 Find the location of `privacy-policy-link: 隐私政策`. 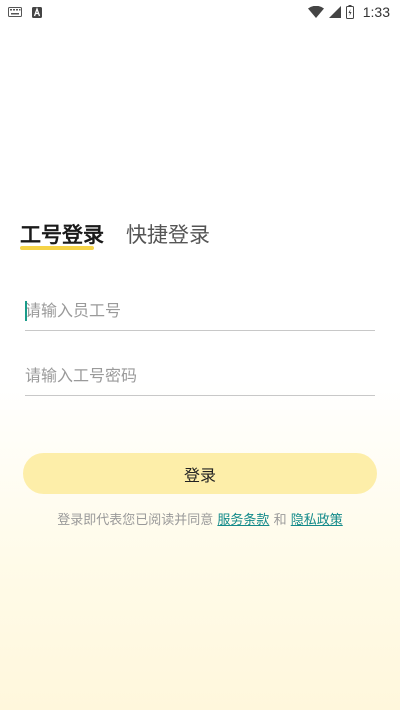

privacy-policy-link: 隐私政策 is located at coordinates (317, 520).